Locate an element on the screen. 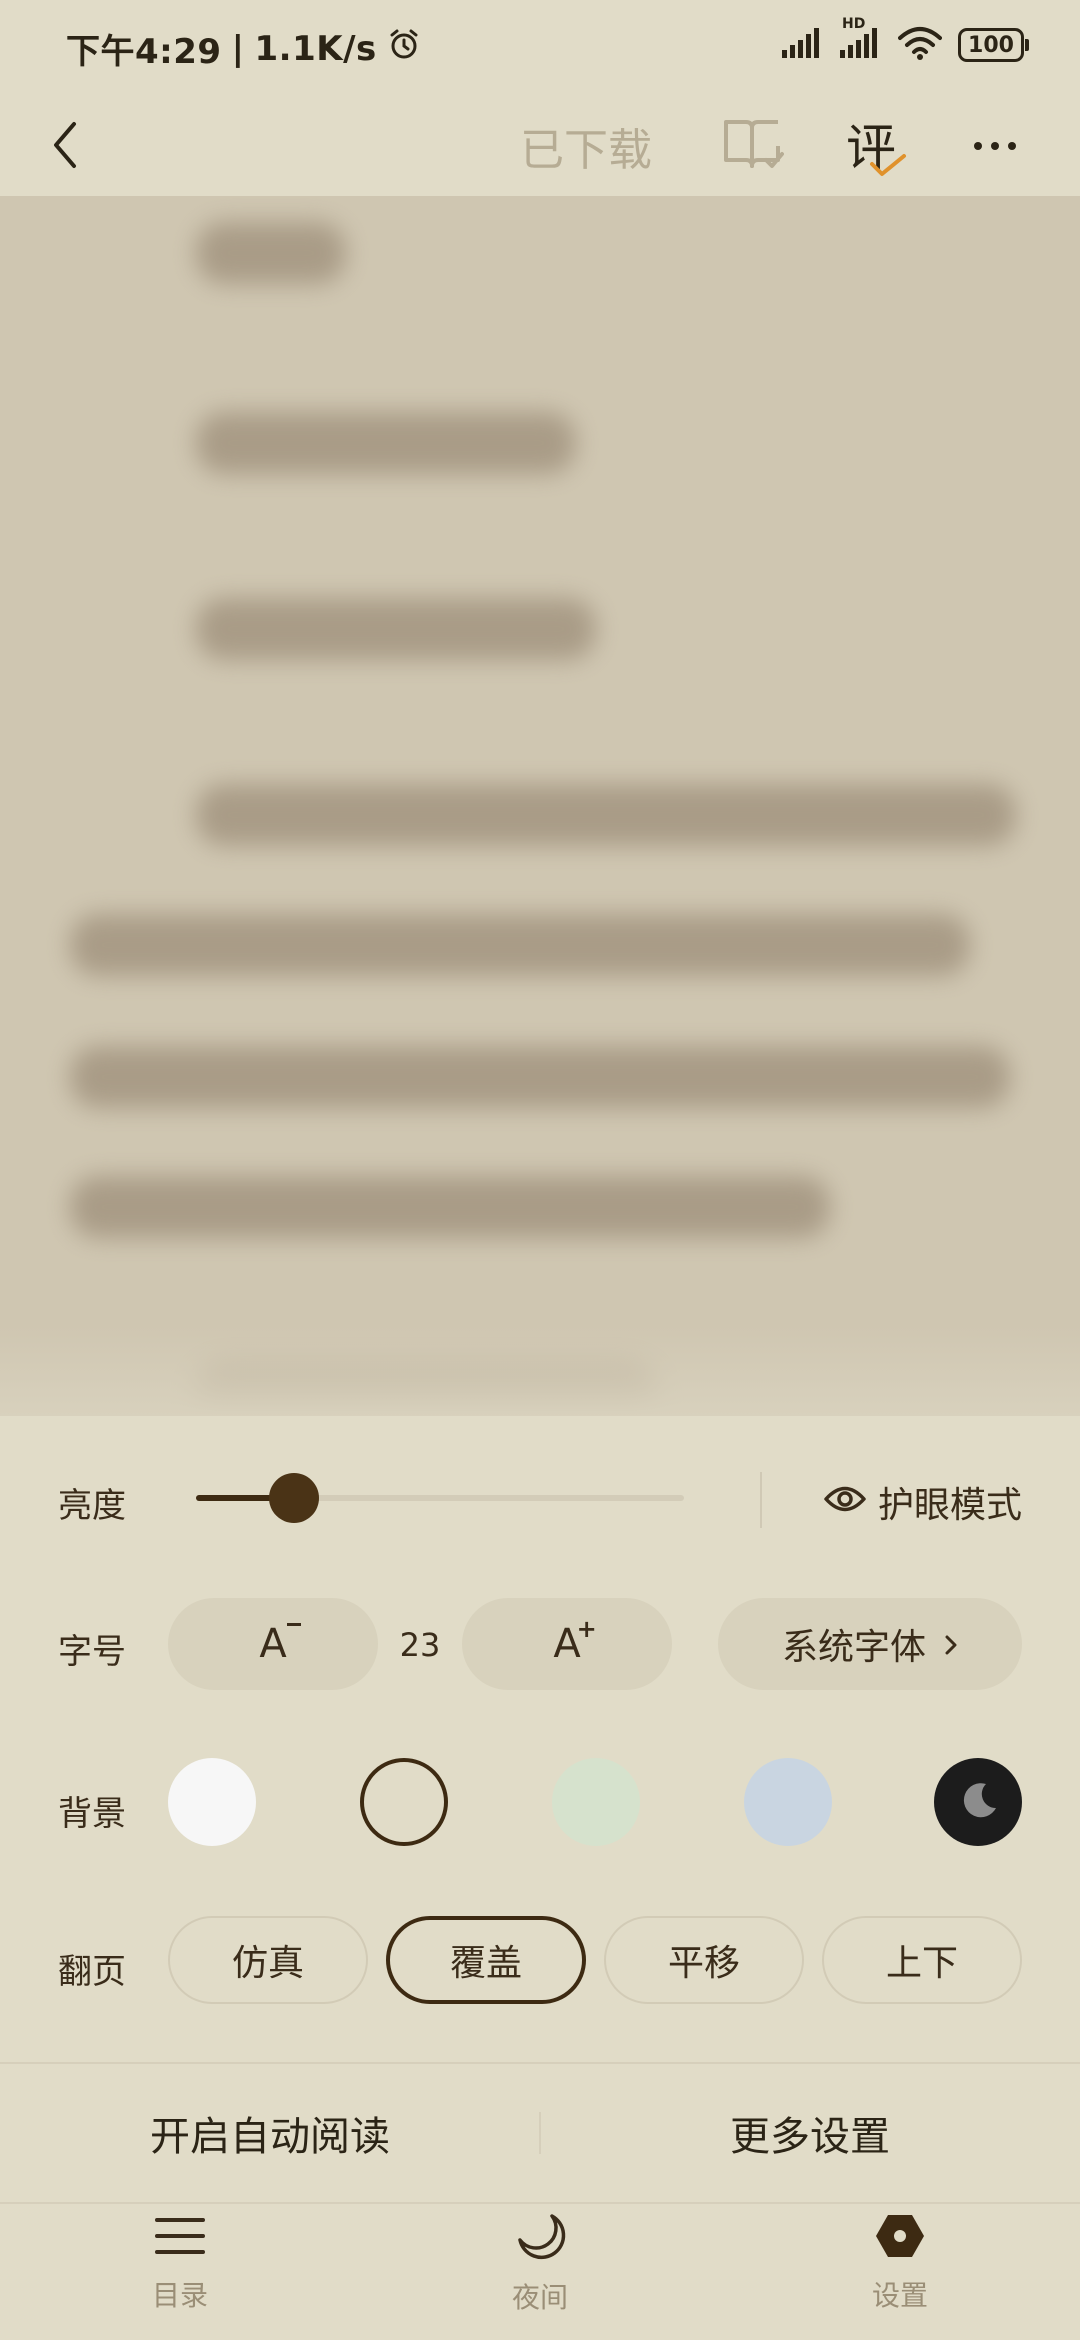 This screenshot has width=1080, height=2340. font-decrease-button: A is located at coordinates (273, 1644).